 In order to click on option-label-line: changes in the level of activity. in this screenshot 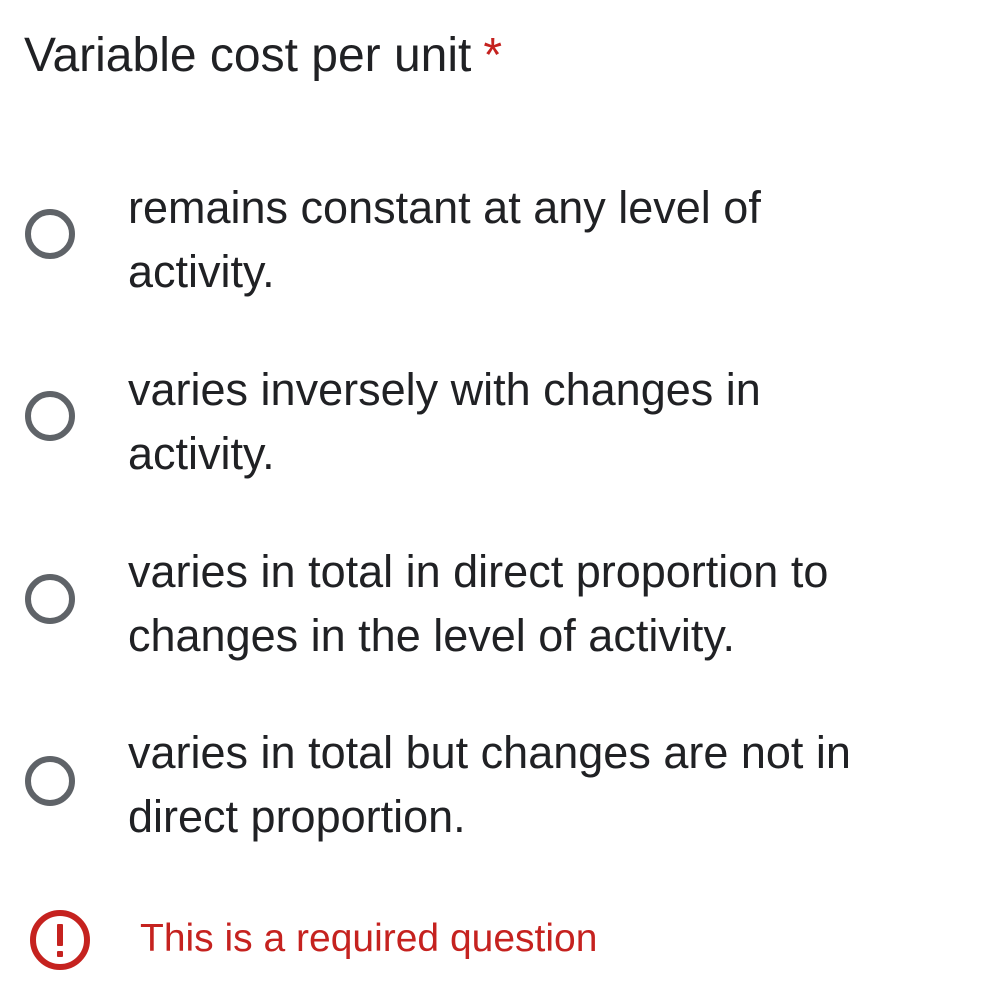, I will do `click(431, 635)`.